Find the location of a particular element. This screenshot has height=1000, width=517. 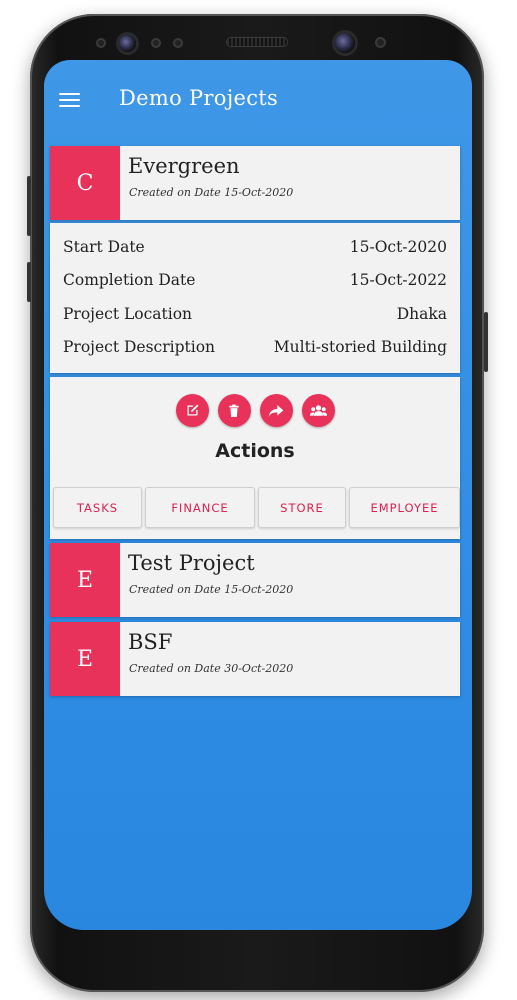

project-name: BSF is located at coordinates (150, 642).